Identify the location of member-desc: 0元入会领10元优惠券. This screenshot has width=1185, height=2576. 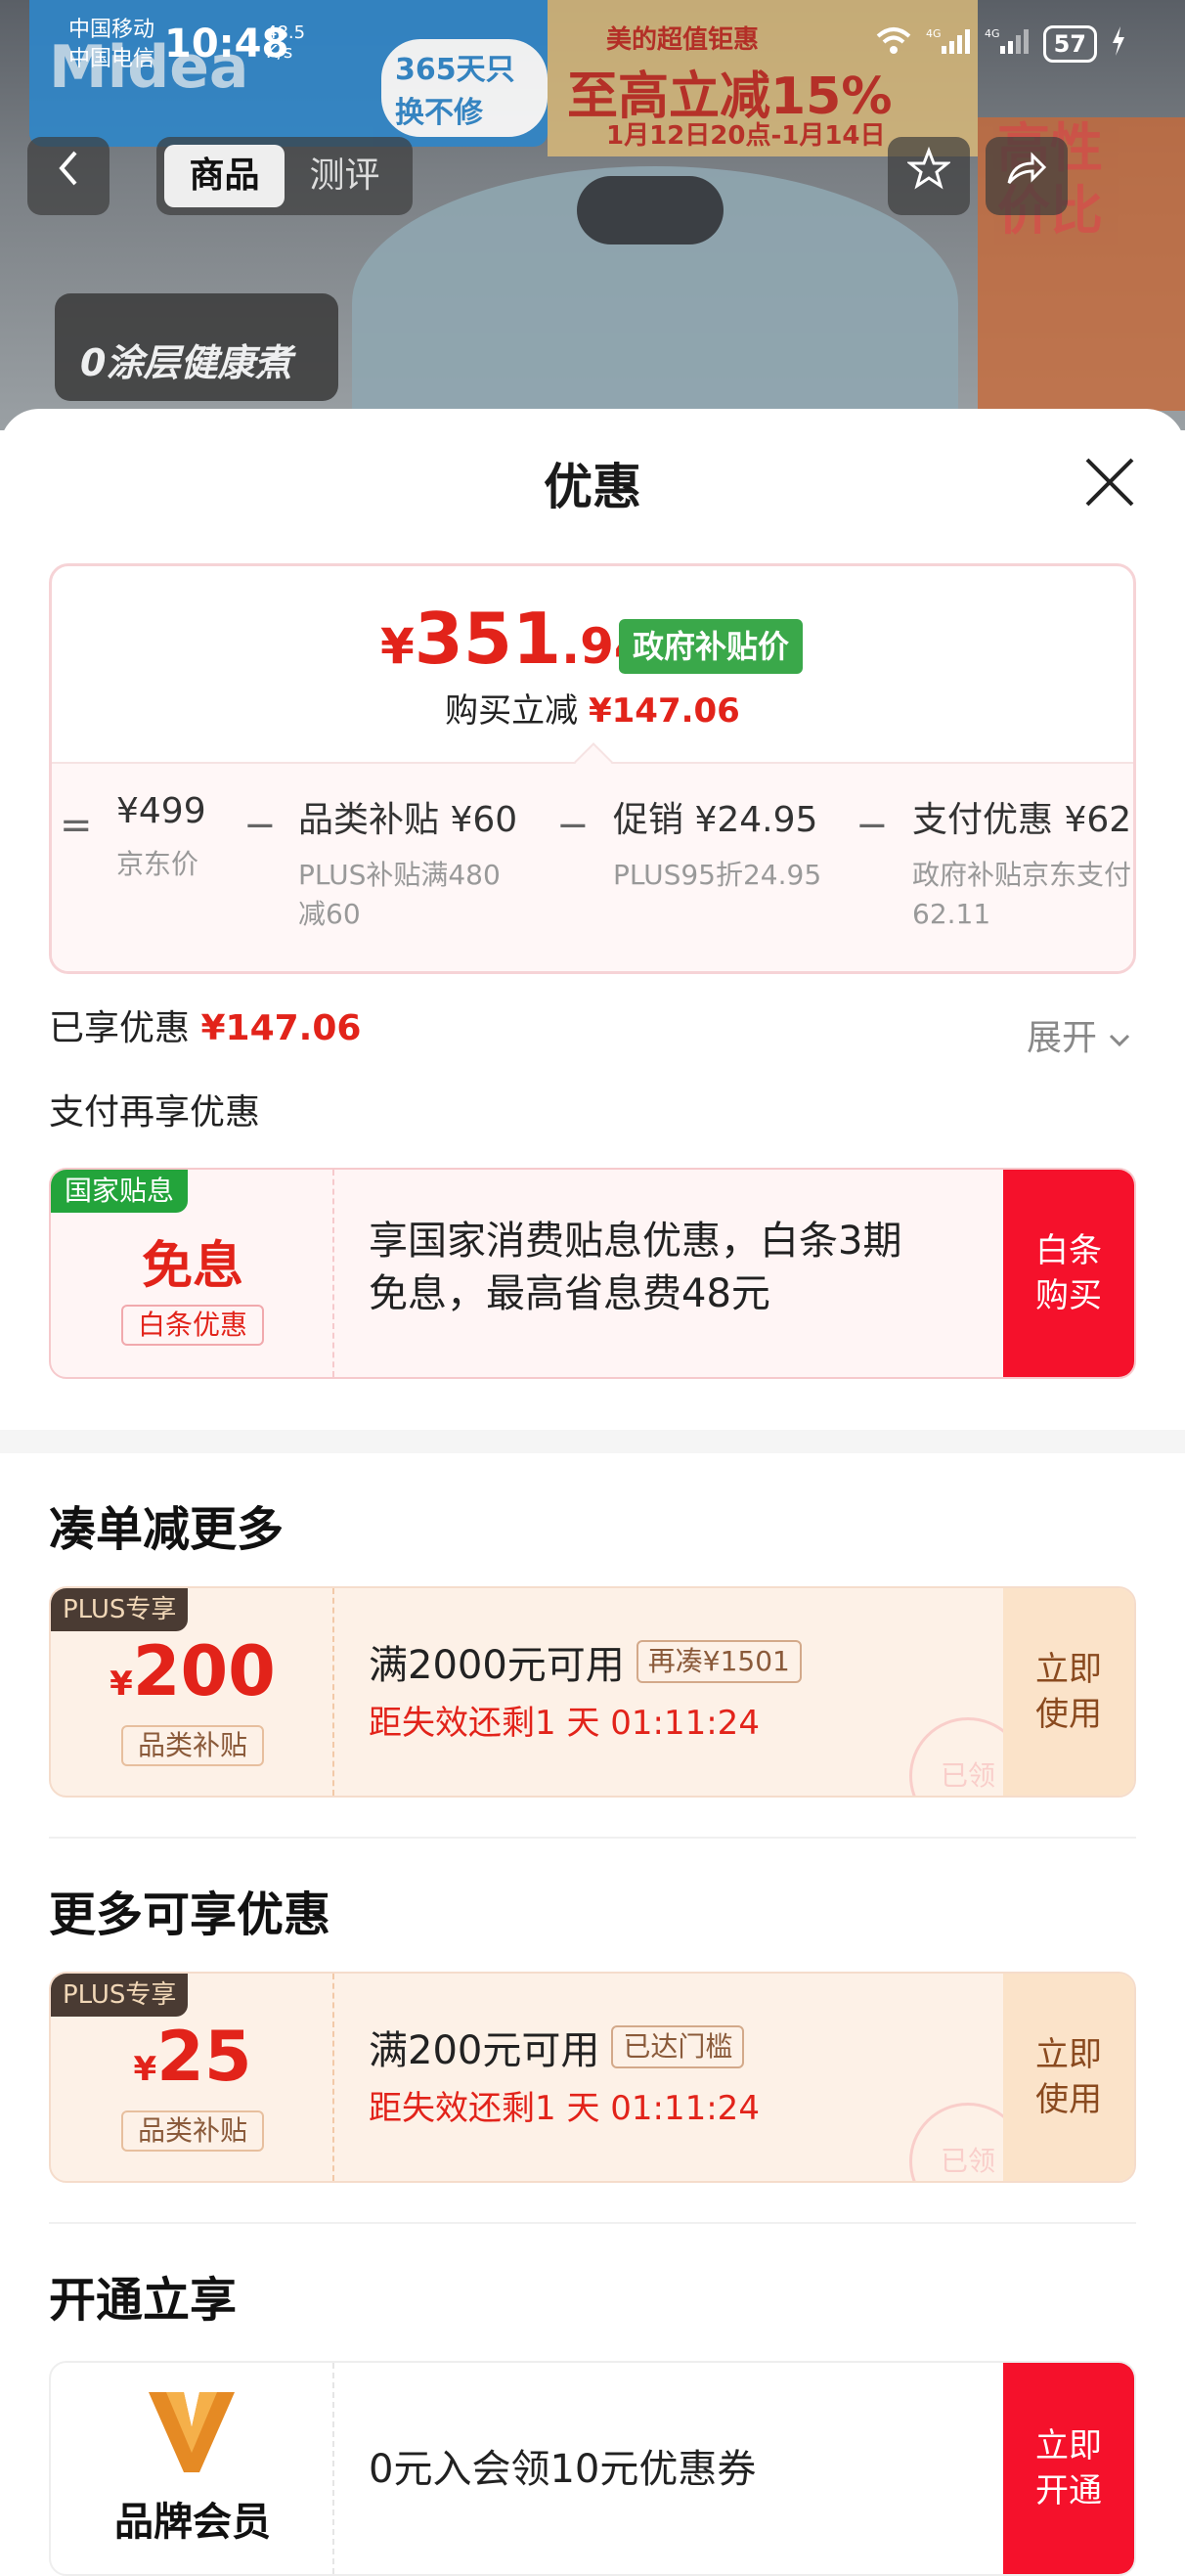
(563, 2470).